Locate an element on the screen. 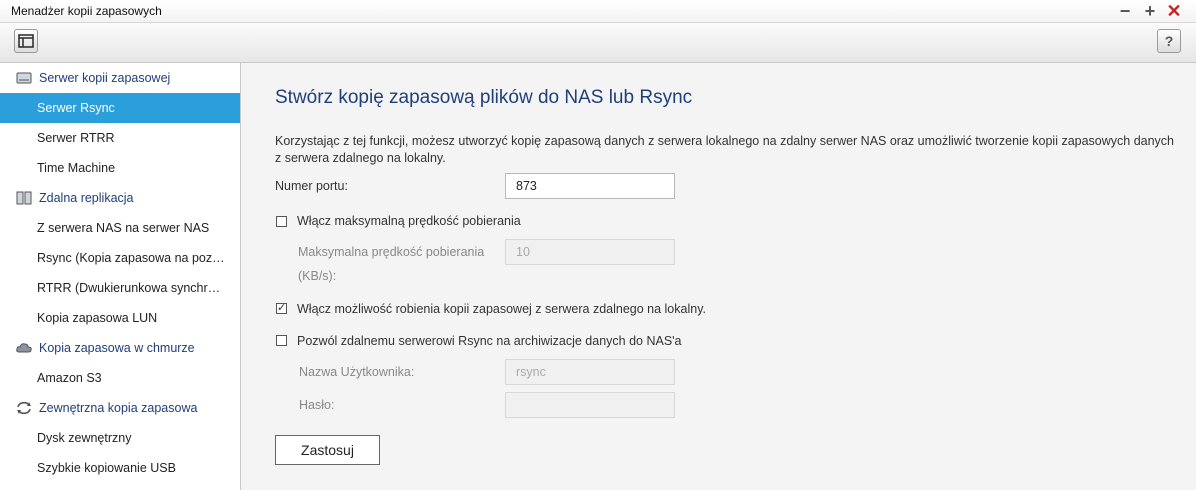 This screenshot has height=490, width=1196. sidebar-item-lun-backup: Kopia zapasowa LUN is located at coordinates (120, 318).